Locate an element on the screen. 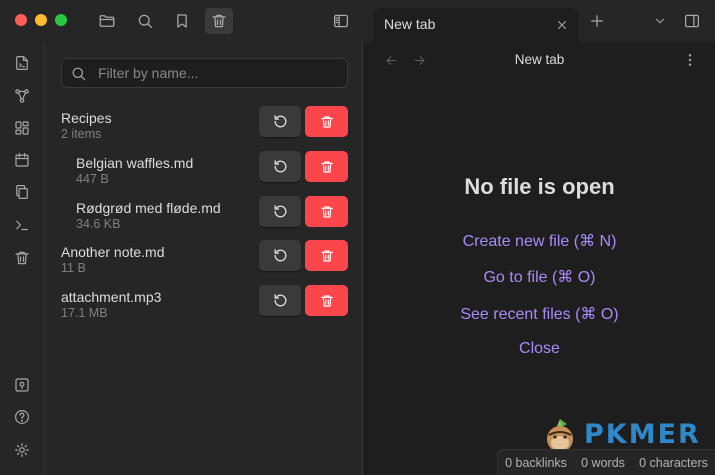 The height and width of the screenshot is (475, 715). ribbon-canvas-button is located at coordinates (22, 128).